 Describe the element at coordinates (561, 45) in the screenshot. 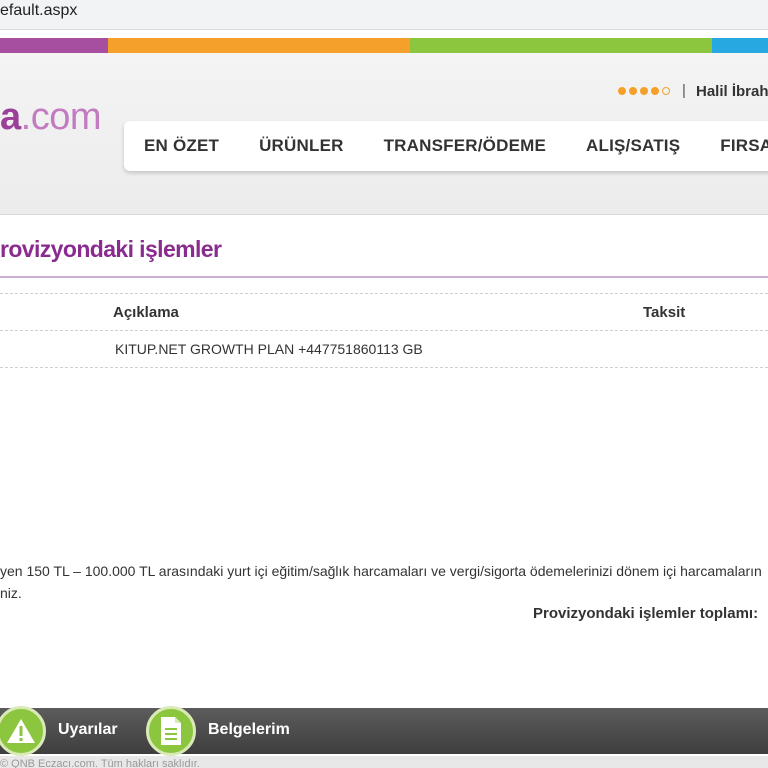

I see `brand-stripe-green` at that location.